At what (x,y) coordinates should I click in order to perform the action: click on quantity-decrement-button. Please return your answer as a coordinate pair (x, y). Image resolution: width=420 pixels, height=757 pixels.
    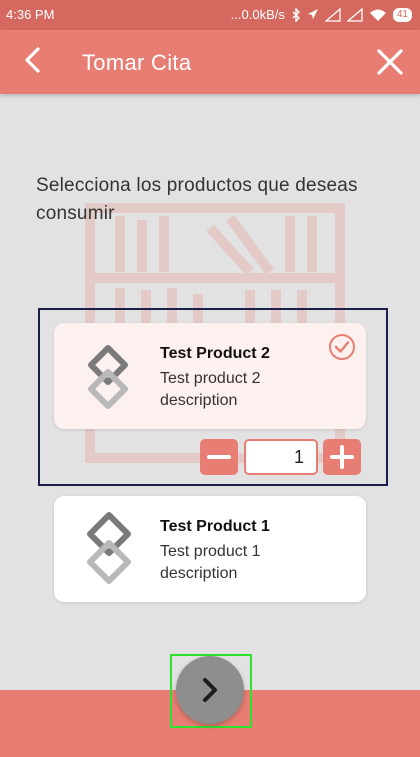
    Looking at the image, I should click on (219, 457).